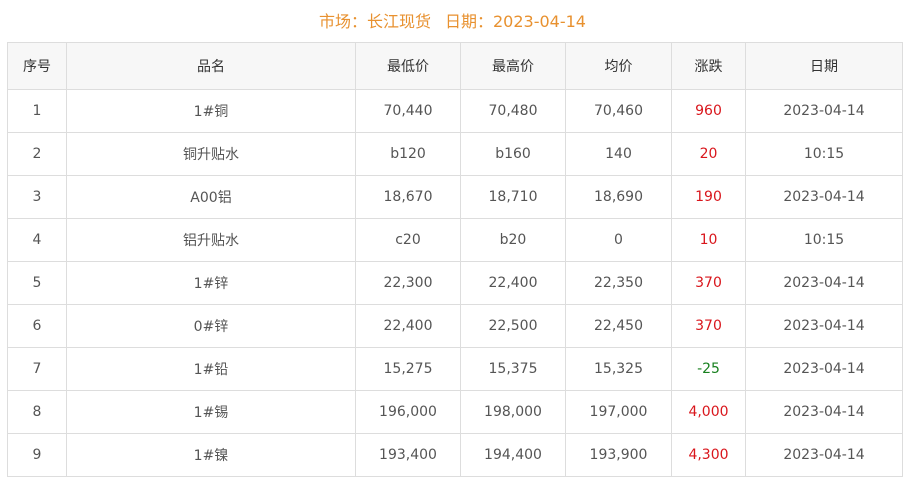 The image size is (905, 481). I want to click on cell-name: A00铝, so click(211, 197).